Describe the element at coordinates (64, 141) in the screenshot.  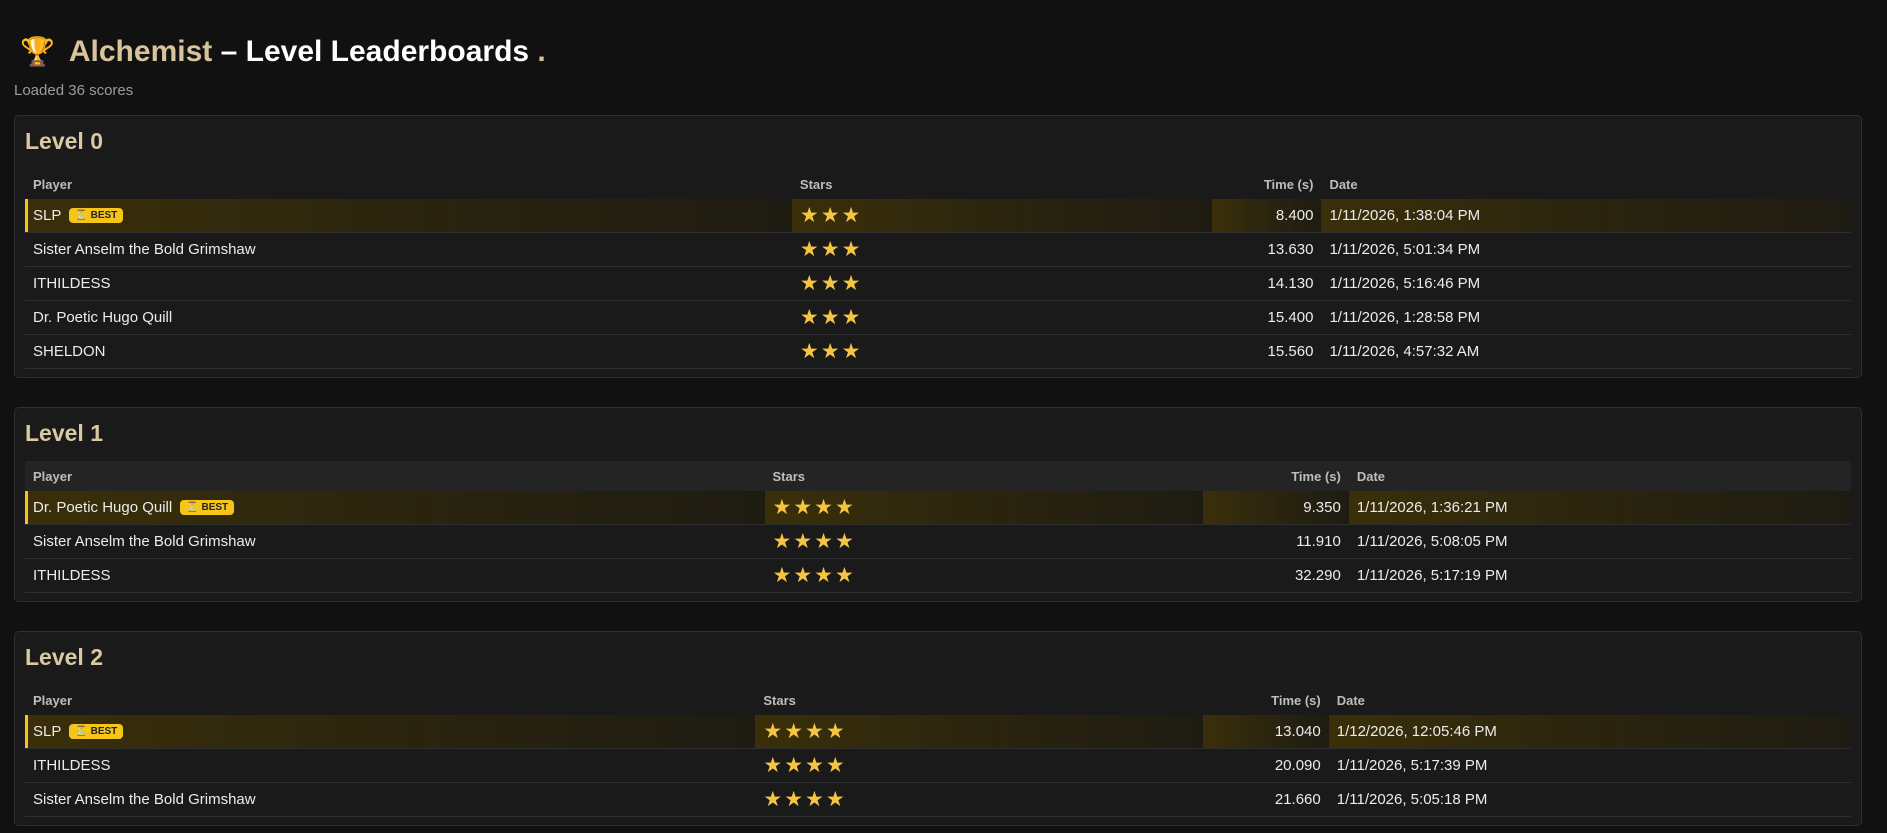
I see `level-title: Level 0` at that location.